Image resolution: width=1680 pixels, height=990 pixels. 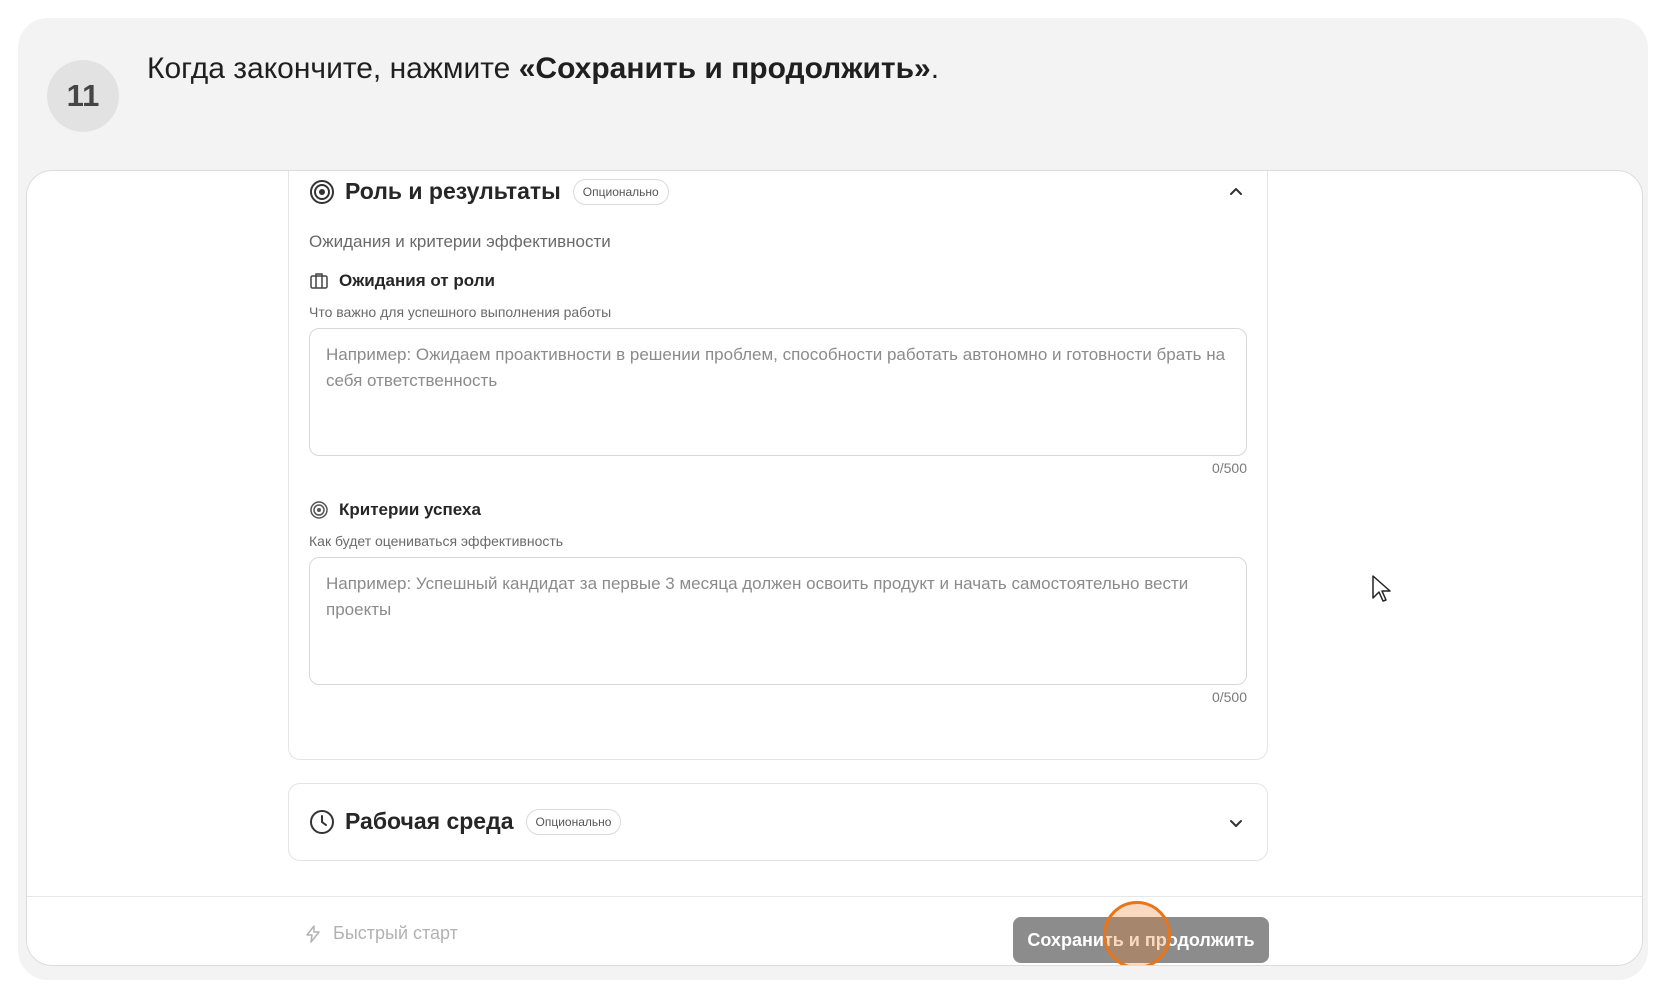 I want to click on briefcase-icon, so click(x=319, y=281).